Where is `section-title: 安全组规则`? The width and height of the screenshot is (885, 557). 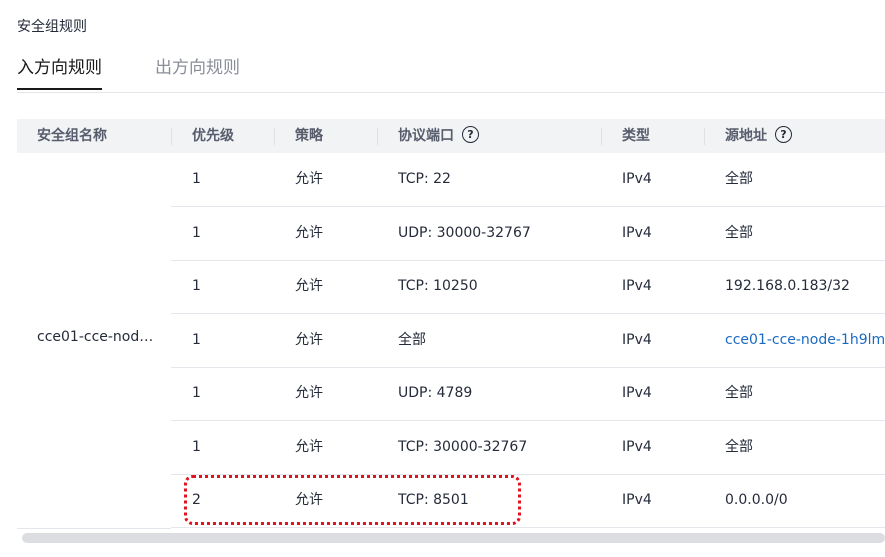
section-title: 安全组规则 is located at coordinates (52, 27).